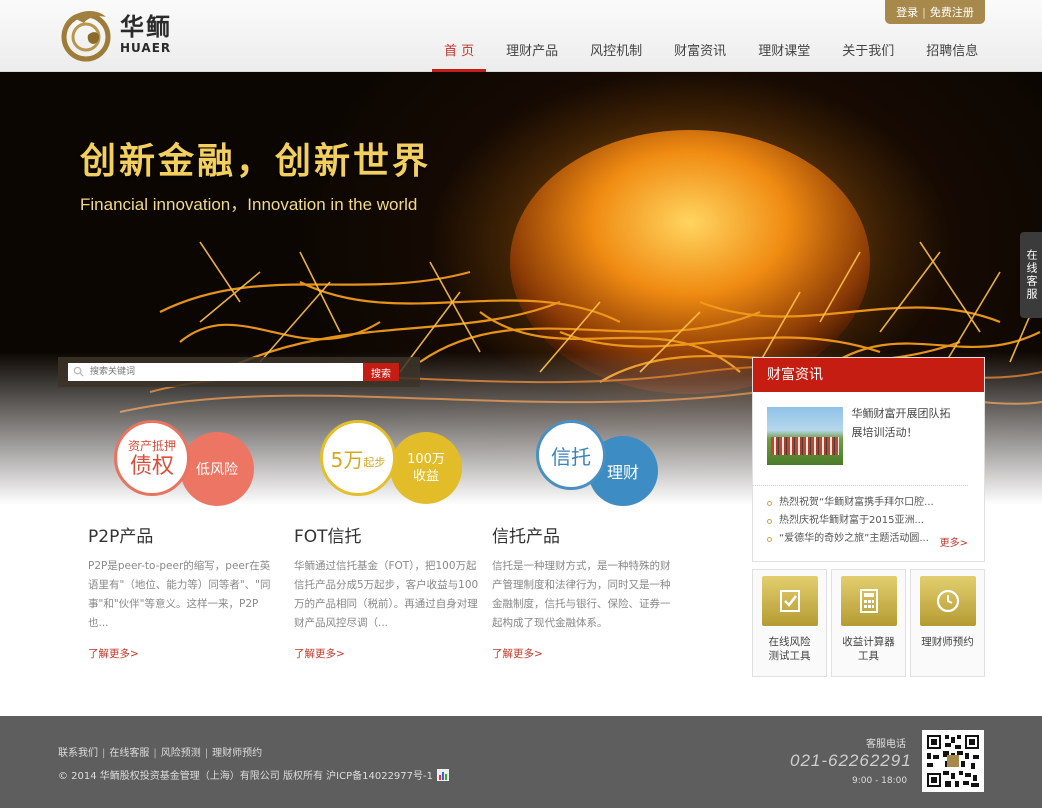  I want to click on badge-outline-circle: 资产抵押 债权, so click(152, 458).